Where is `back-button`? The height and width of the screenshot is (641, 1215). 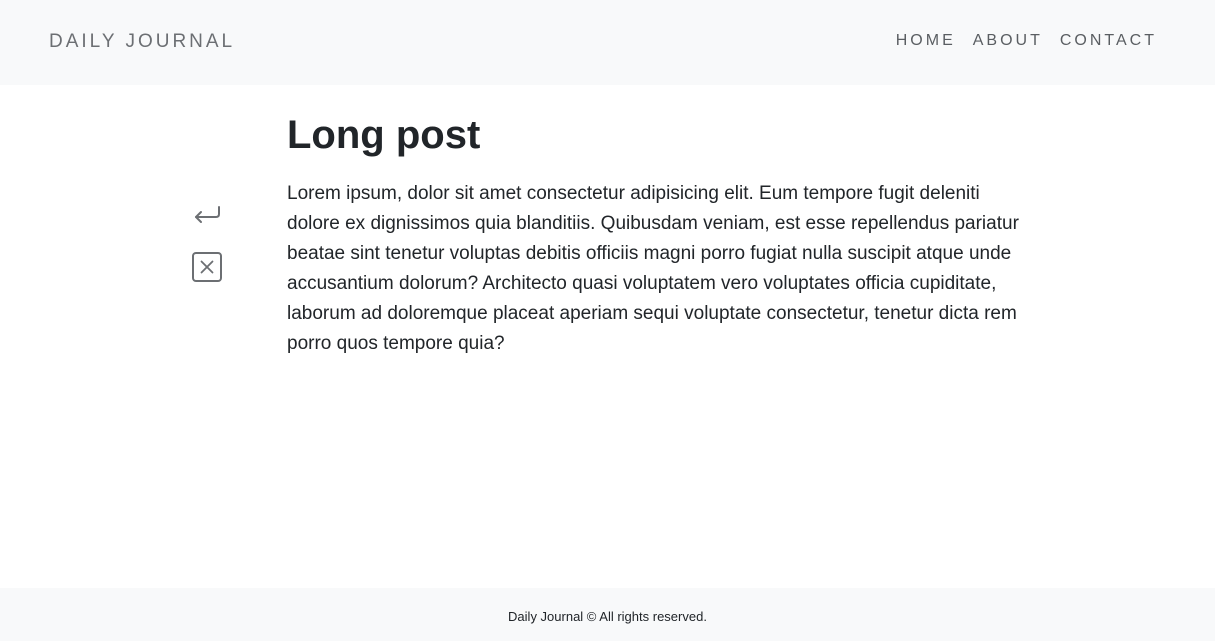 back-button is located at coordinates (207, 217).